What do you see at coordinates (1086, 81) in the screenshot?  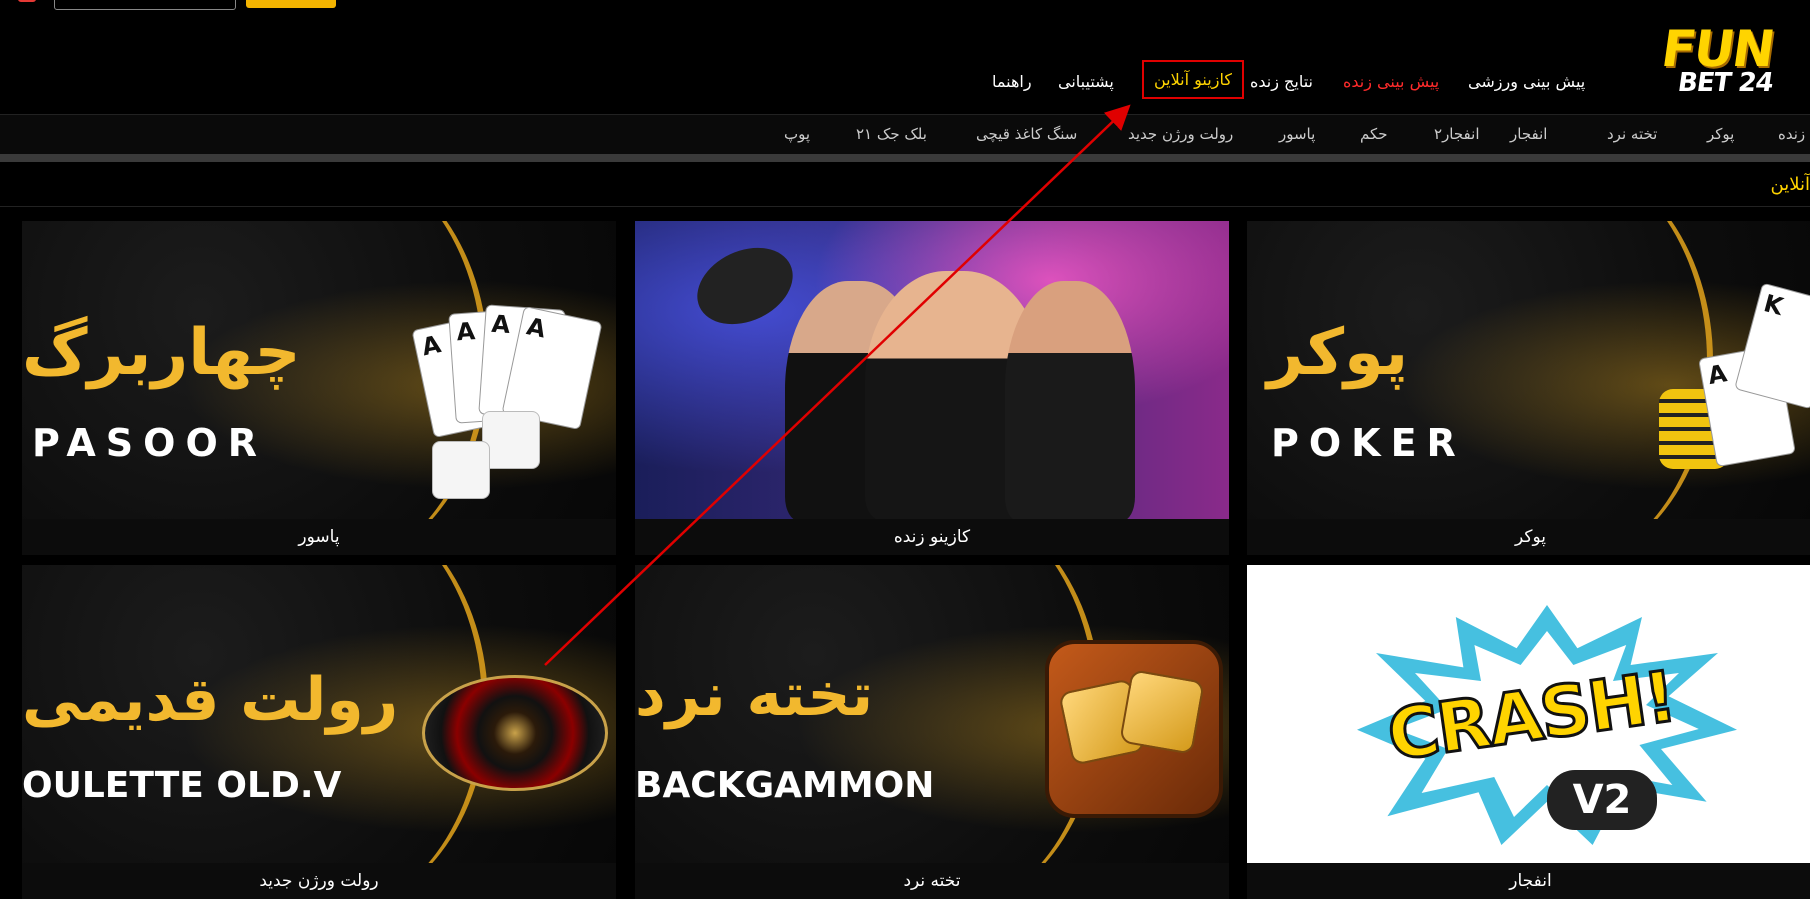 I see `nav-support: پشتیبانی` at bounding box center [1086, 81].